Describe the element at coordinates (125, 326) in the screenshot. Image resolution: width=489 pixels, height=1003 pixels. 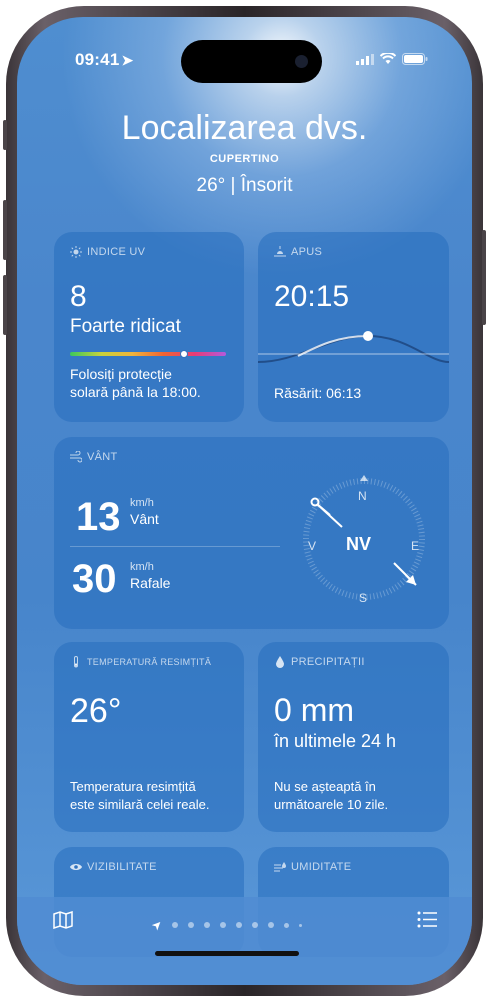
I see `uv-level: Foarte ridicat` at that location.